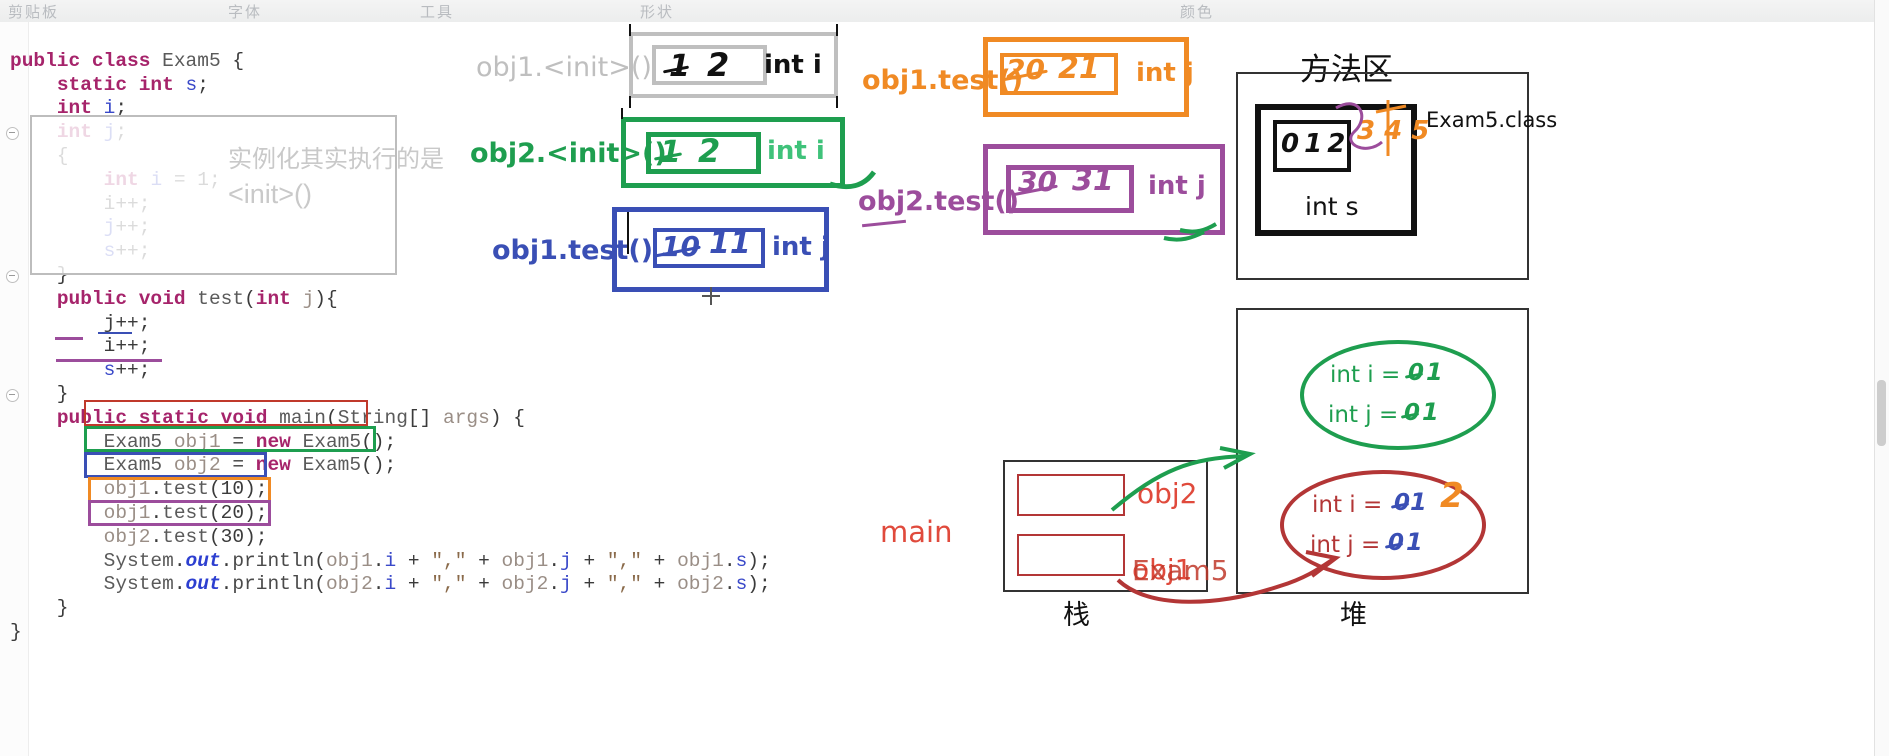 Image resolution: width=1889 pixels, height=756 pixels. Describe the element at coordinates (1228, 577) in the screenshot. I see `arrow-obj1-to-heap` at that location.